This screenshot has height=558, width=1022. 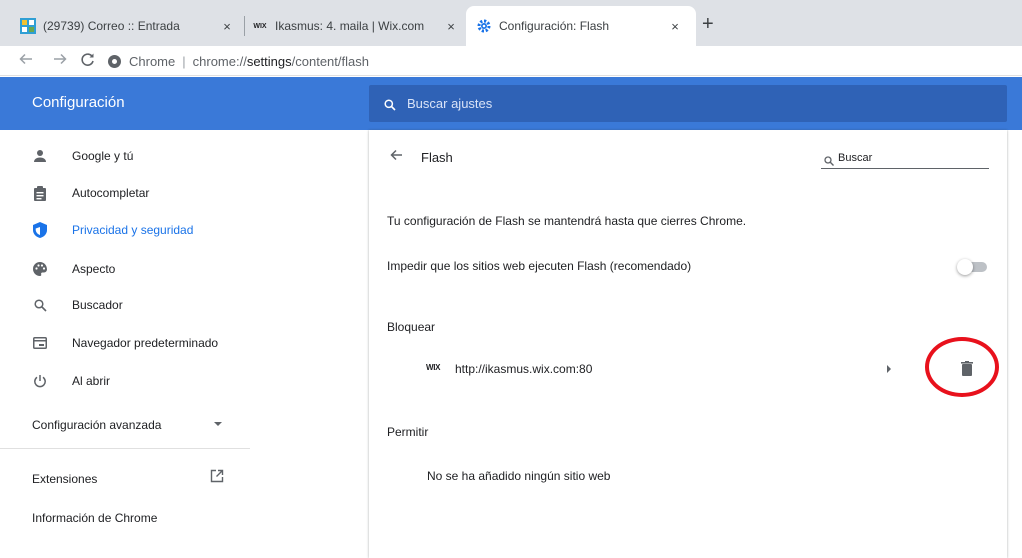 I want to click on url-rest: /content/flash, so click(x=330, y=61).